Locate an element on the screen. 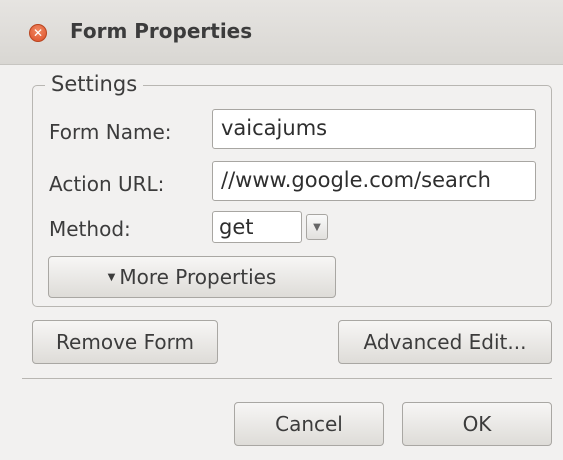 This screenshot has width=563, height=460. method-label: Method: is located at coordinates (90, 229).